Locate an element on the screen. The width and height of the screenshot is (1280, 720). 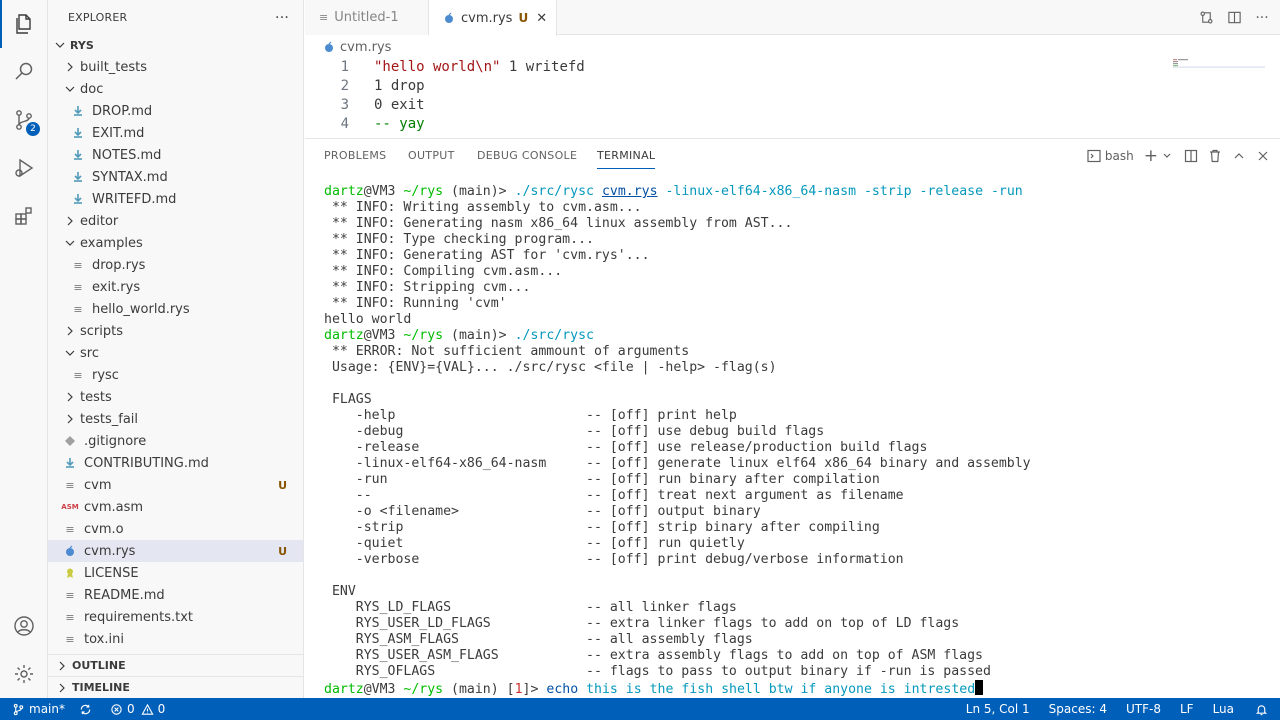
sync-icon is located at coordinates (87, 709).